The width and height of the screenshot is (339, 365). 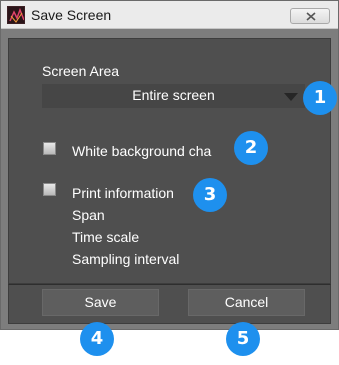 What do you see at coordinates (210, 195) in the screenshot?
I see `callout-badge-3: 3` at bounding box center [210, 195].